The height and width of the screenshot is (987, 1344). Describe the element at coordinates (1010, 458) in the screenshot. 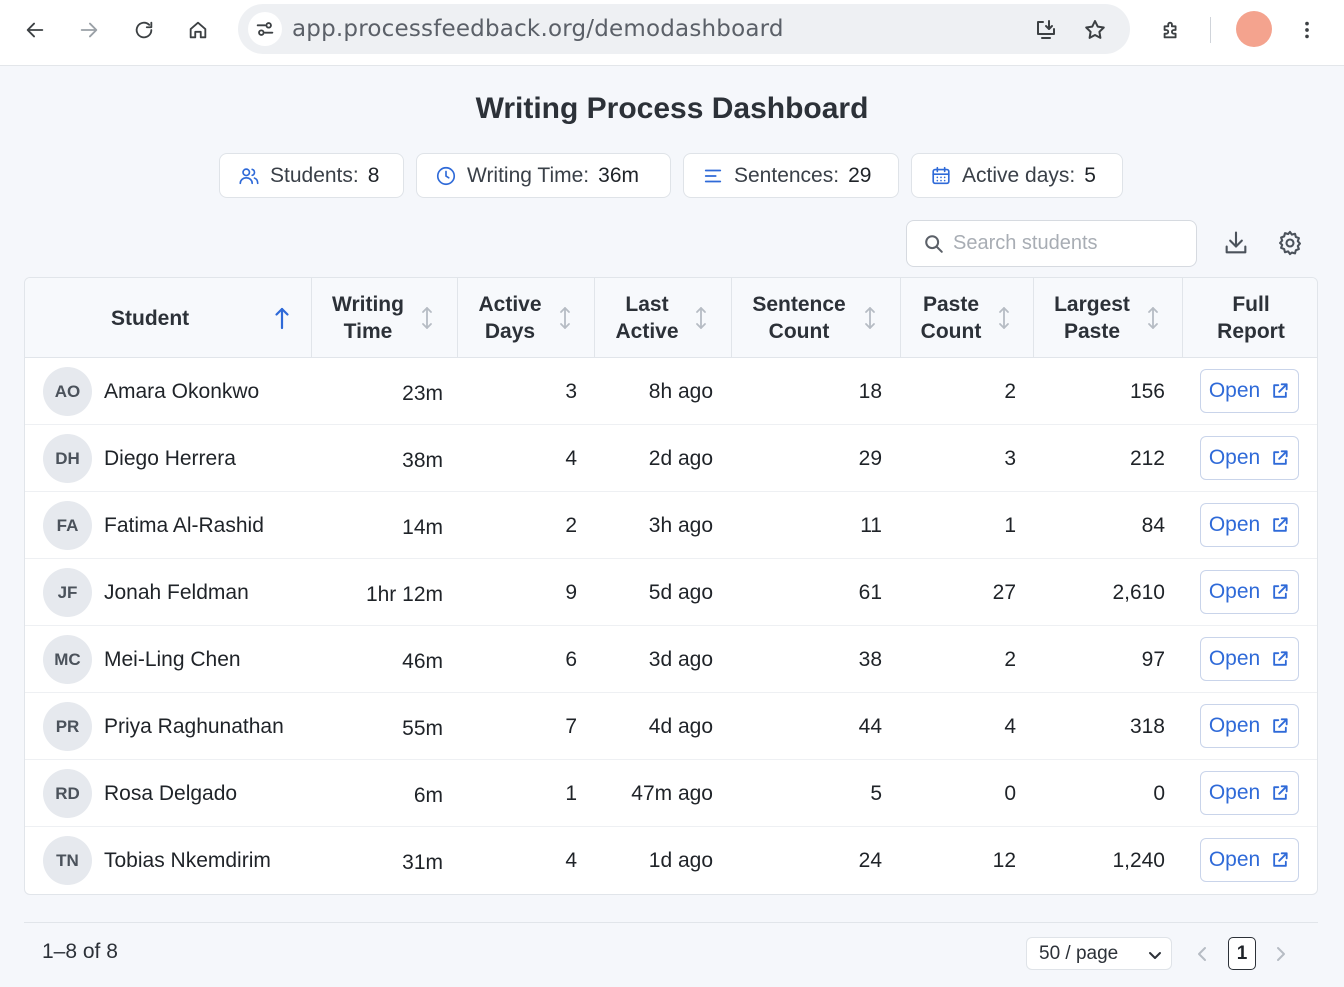

I see `cell-paste-count: 3` at that location.